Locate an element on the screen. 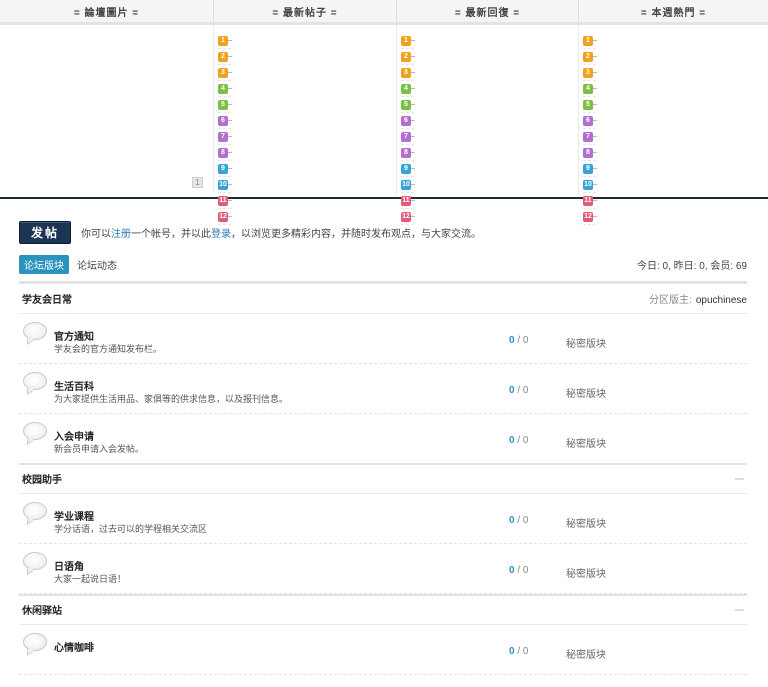 This screenshot has width=768, height=687. forum-description: 大家一起说日语！ is located at coordinates (90, 579).